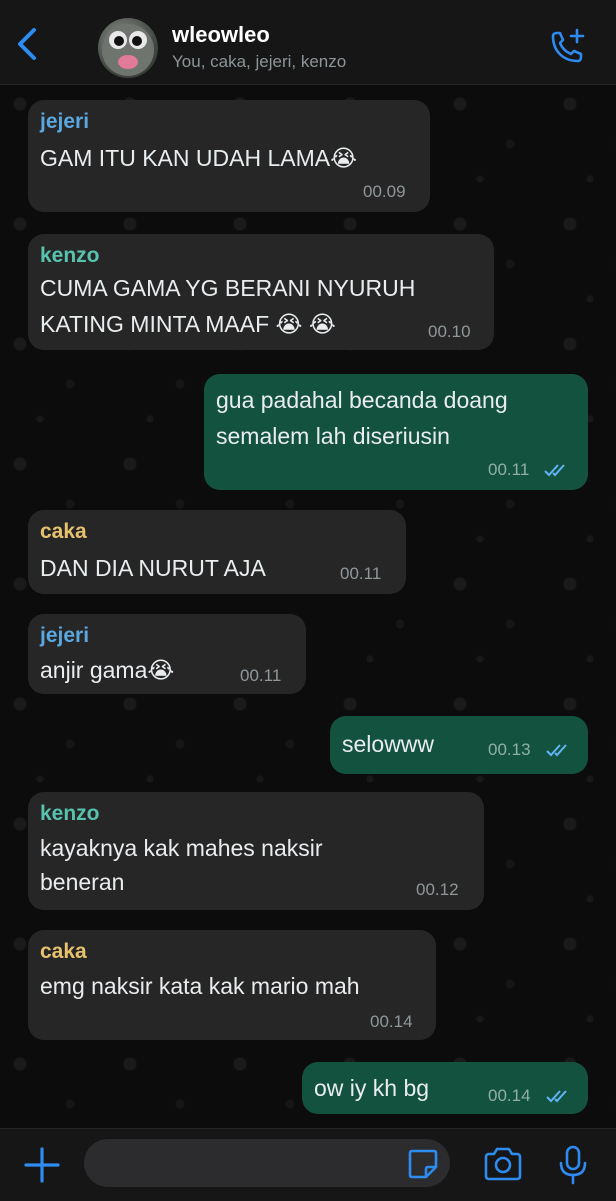 This screenshot has width=616, height=1201. Describe the element at coordinates (153, 568) in the screenshot. I see `message-text: DAN DIA NURUT AJA` at that location.